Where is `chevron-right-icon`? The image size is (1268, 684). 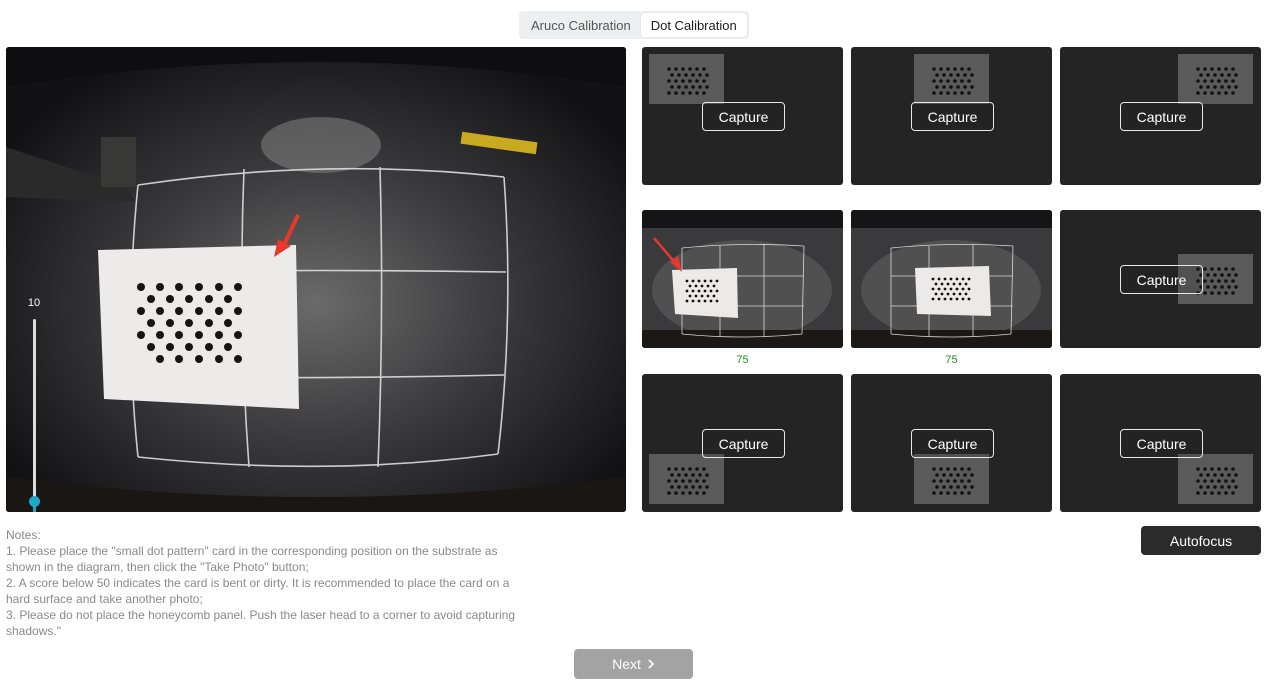 chevron-right-icon is located at coordinates (651, 664).